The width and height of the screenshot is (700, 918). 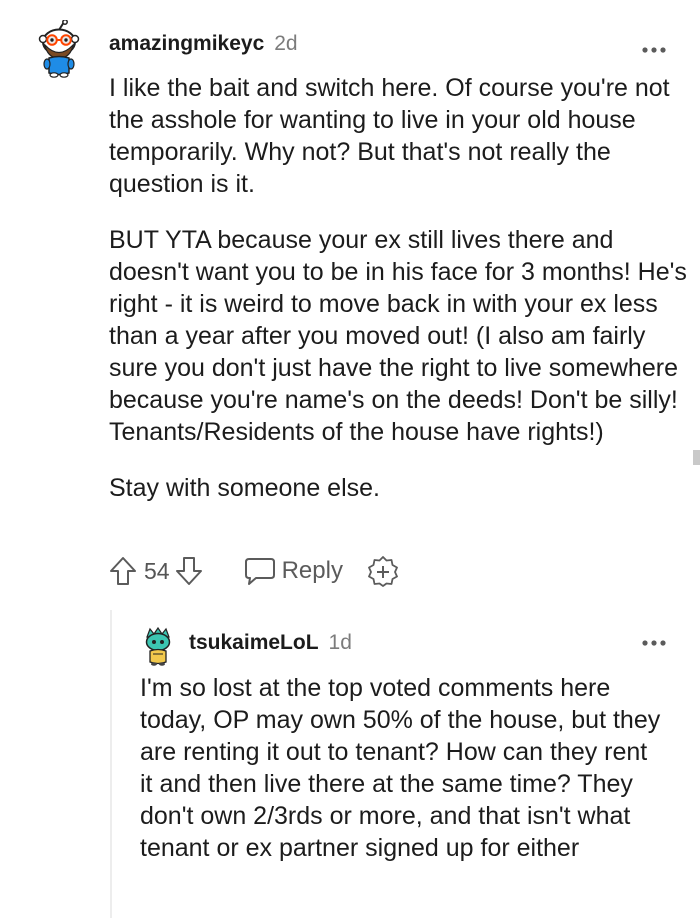 I want to click on reply-button: Reply, so click(x=293, y=571).